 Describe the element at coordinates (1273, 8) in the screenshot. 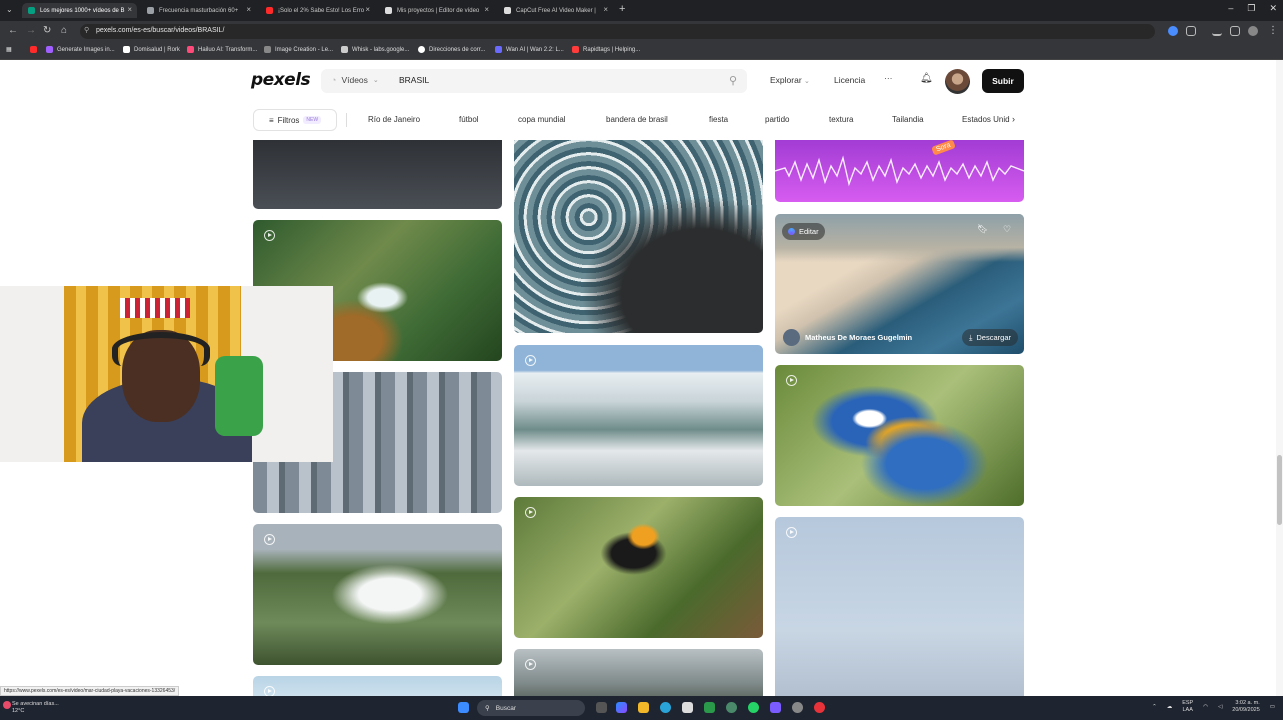

I see `close-window-icon: ✕` at that location.